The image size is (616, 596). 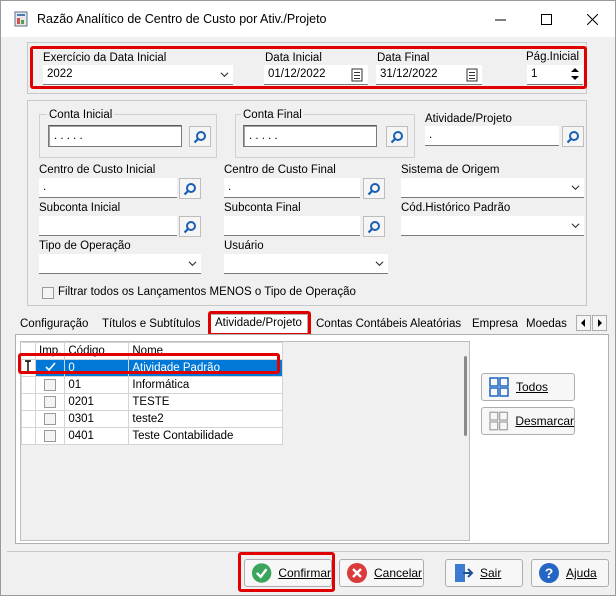 I want to click on table-row: 0201 TESTE, so click(x=152, y=402).